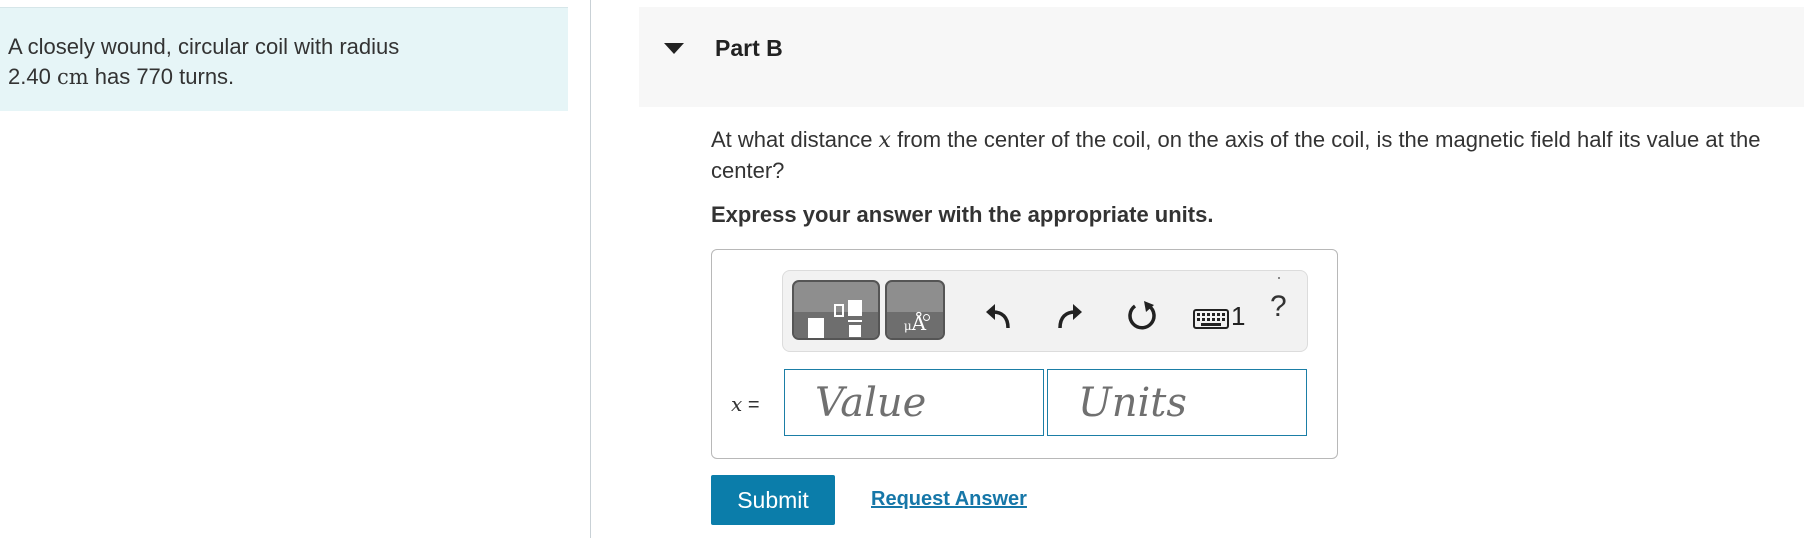 Image resolution: width=1804 pixels, height=538 pixels. What do you see at coordinates (745, 404) in the screenshot?
I see `answer-label: x =` at bounding box center [745, 404].